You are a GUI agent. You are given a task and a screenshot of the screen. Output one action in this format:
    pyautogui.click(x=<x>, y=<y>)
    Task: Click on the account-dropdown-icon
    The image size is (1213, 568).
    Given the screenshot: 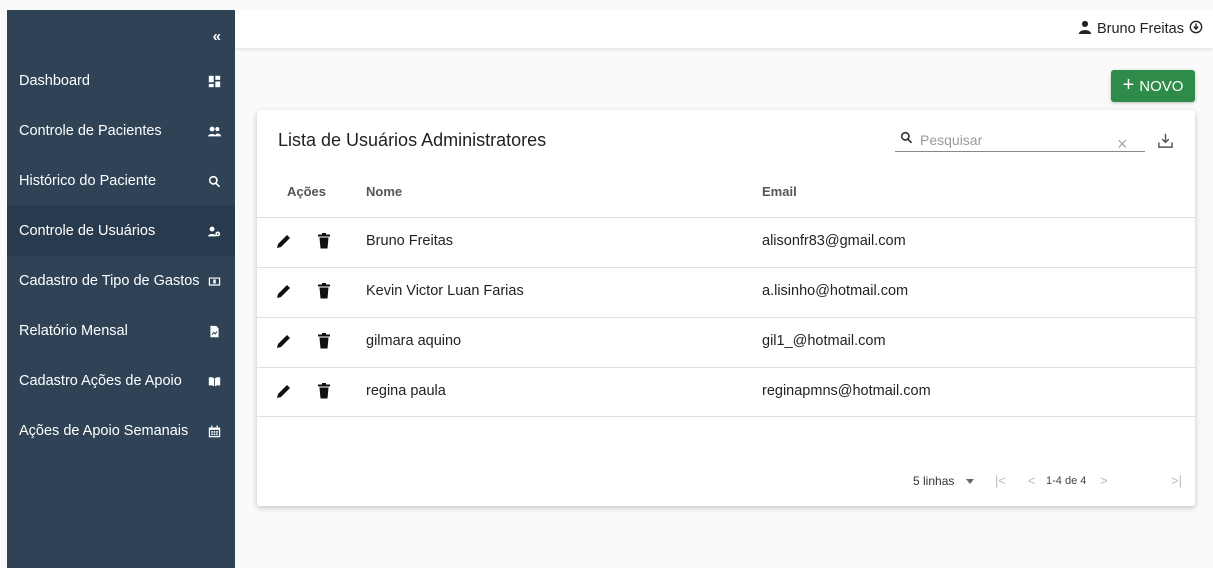 What is the action you would take?
    pyautogui.click(x=1196, y=29)
    